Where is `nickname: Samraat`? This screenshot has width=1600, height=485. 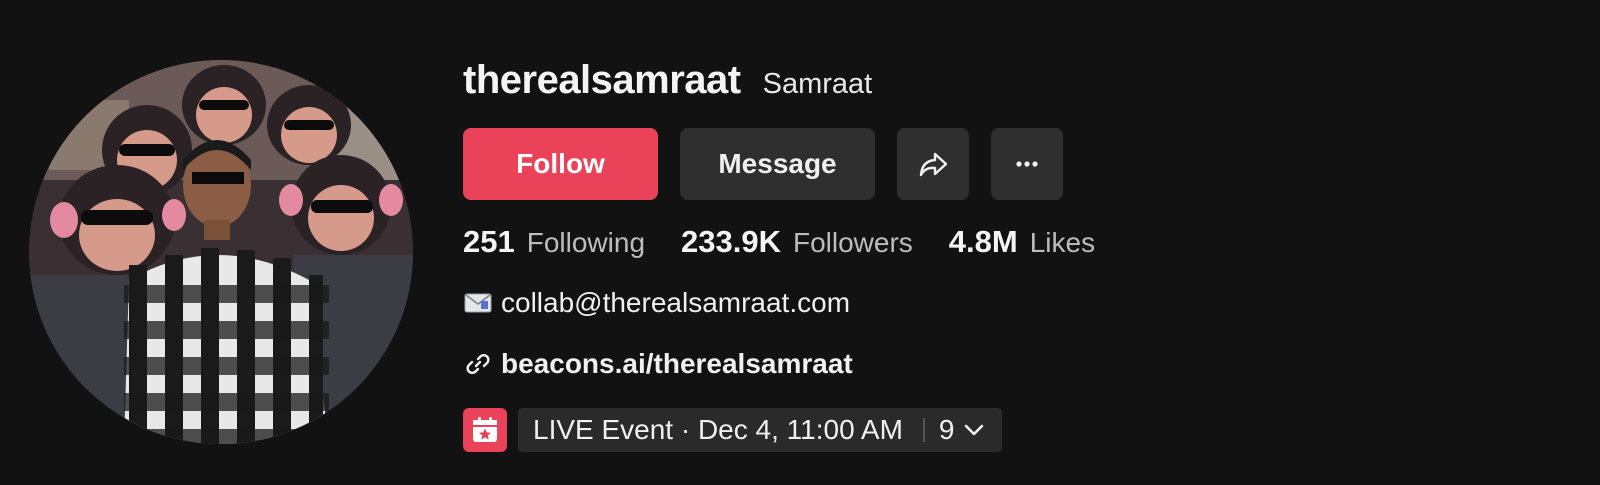 nickname: Samraat is located at coordinates (817, 84).